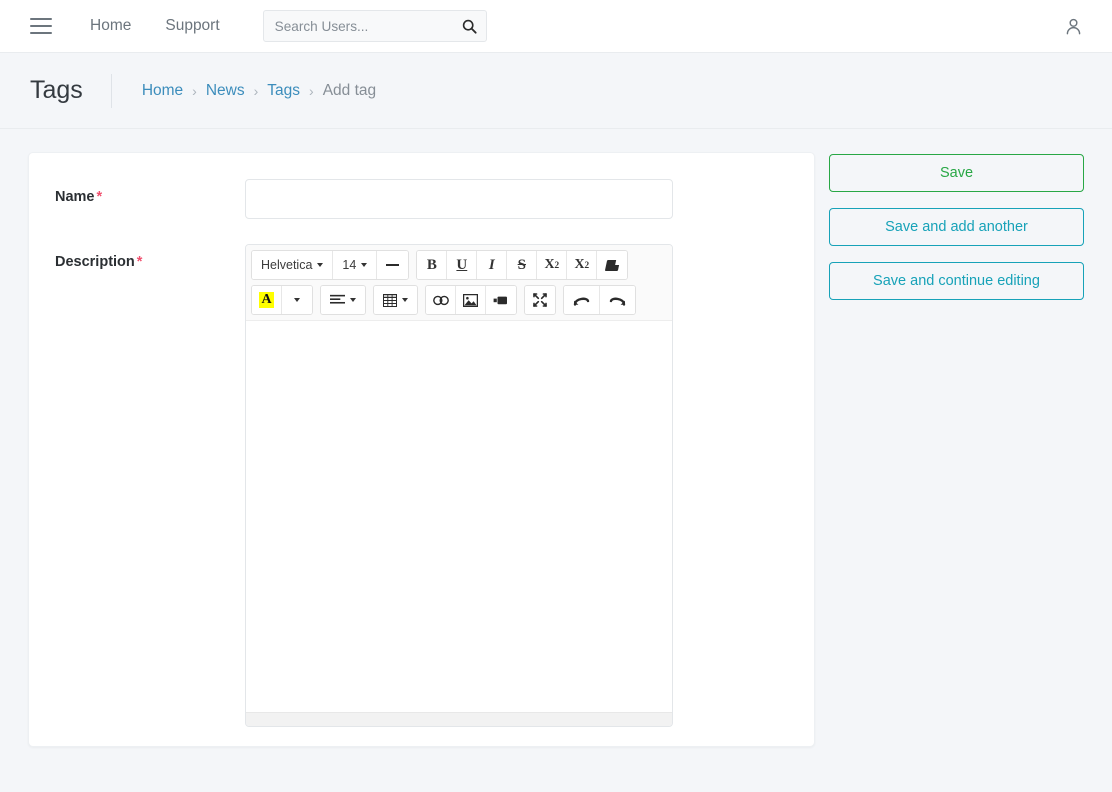 Image resolution: width=1112 pixels, height=792 pixels. I want to click on align-button, so click(343, 300).